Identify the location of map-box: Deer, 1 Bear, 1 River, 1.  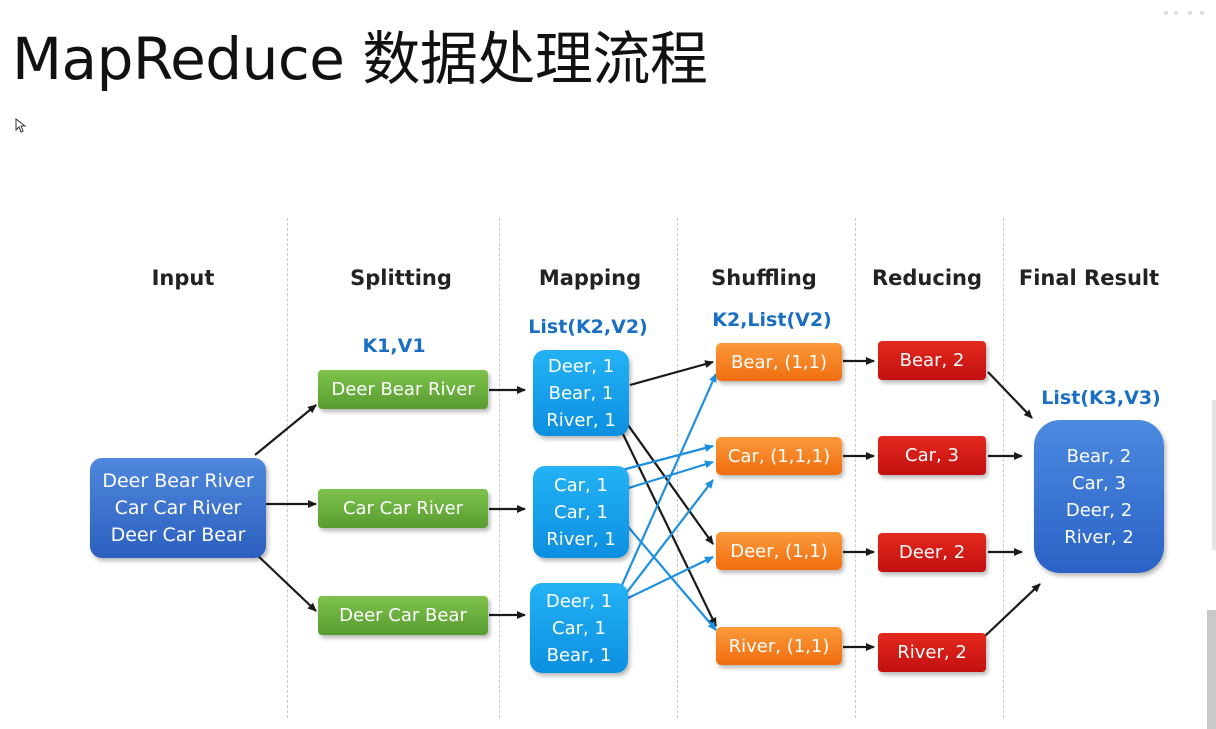
(581, 393).